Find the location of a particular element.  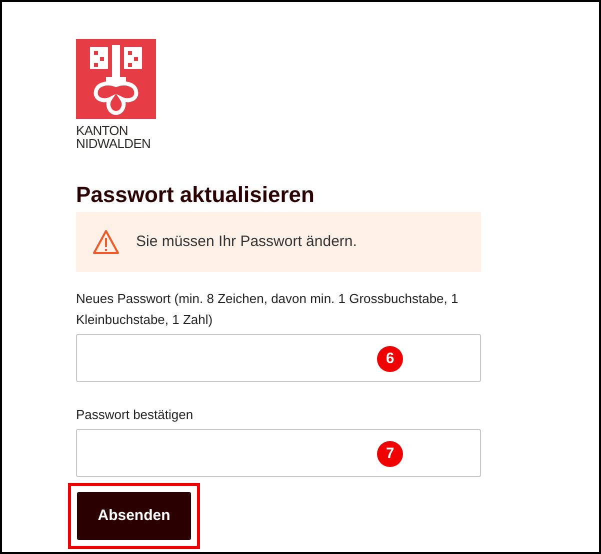

field-label: Neues Passwort (min. 8 Zeichen, davon min. 1 Grossbuchstabe, 1 Kleinbuchstabe, 1 Zahl) is located at coordinates (268, 309).